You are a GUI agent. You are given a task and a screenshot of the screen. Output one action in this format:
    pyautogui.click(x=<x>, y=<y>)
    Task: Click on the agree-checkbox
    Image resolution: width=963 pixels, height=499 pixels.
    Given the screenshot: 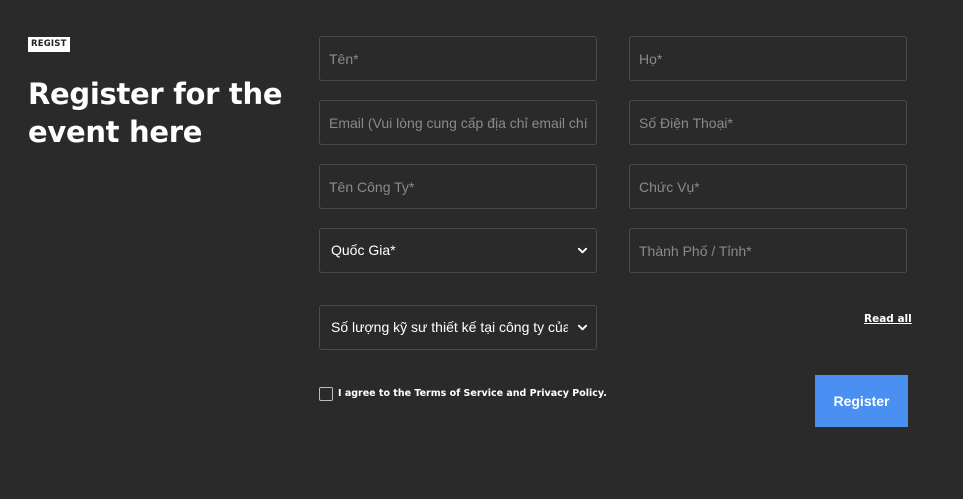 What is the action you would take?
    pyautogui.click(x=326, y=394)
    